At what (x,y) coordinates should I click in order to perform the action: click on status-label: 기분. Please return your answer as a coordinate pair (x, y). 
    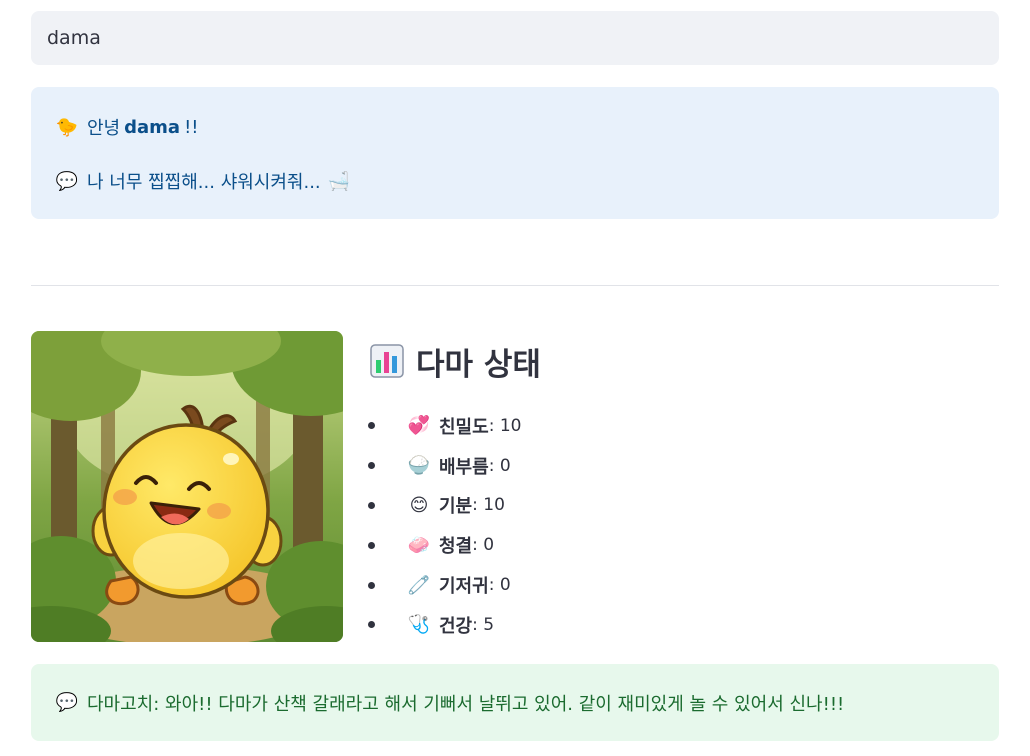
    Looking at the image, I should click on (456, 507).